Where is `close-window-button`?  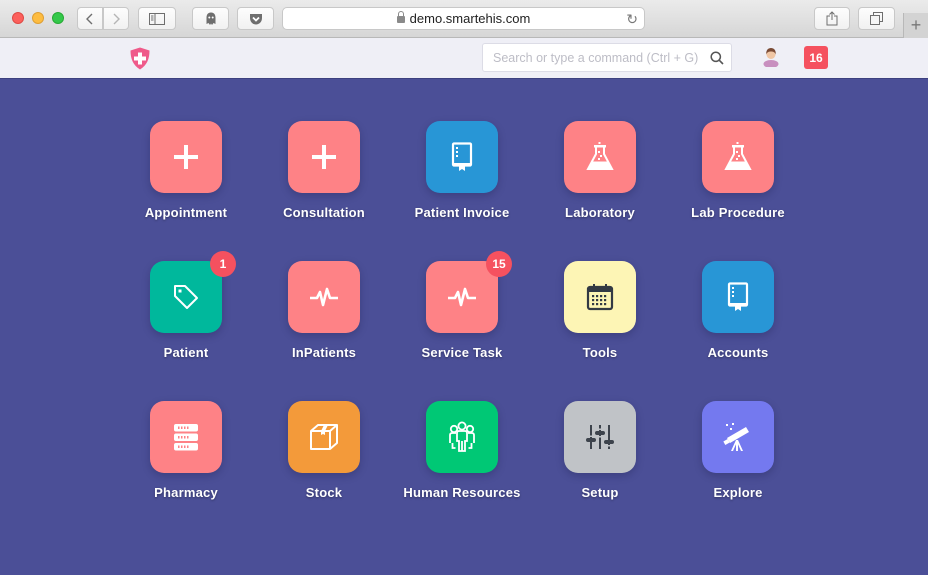 close-window-button is located at coordinates (18, 18).